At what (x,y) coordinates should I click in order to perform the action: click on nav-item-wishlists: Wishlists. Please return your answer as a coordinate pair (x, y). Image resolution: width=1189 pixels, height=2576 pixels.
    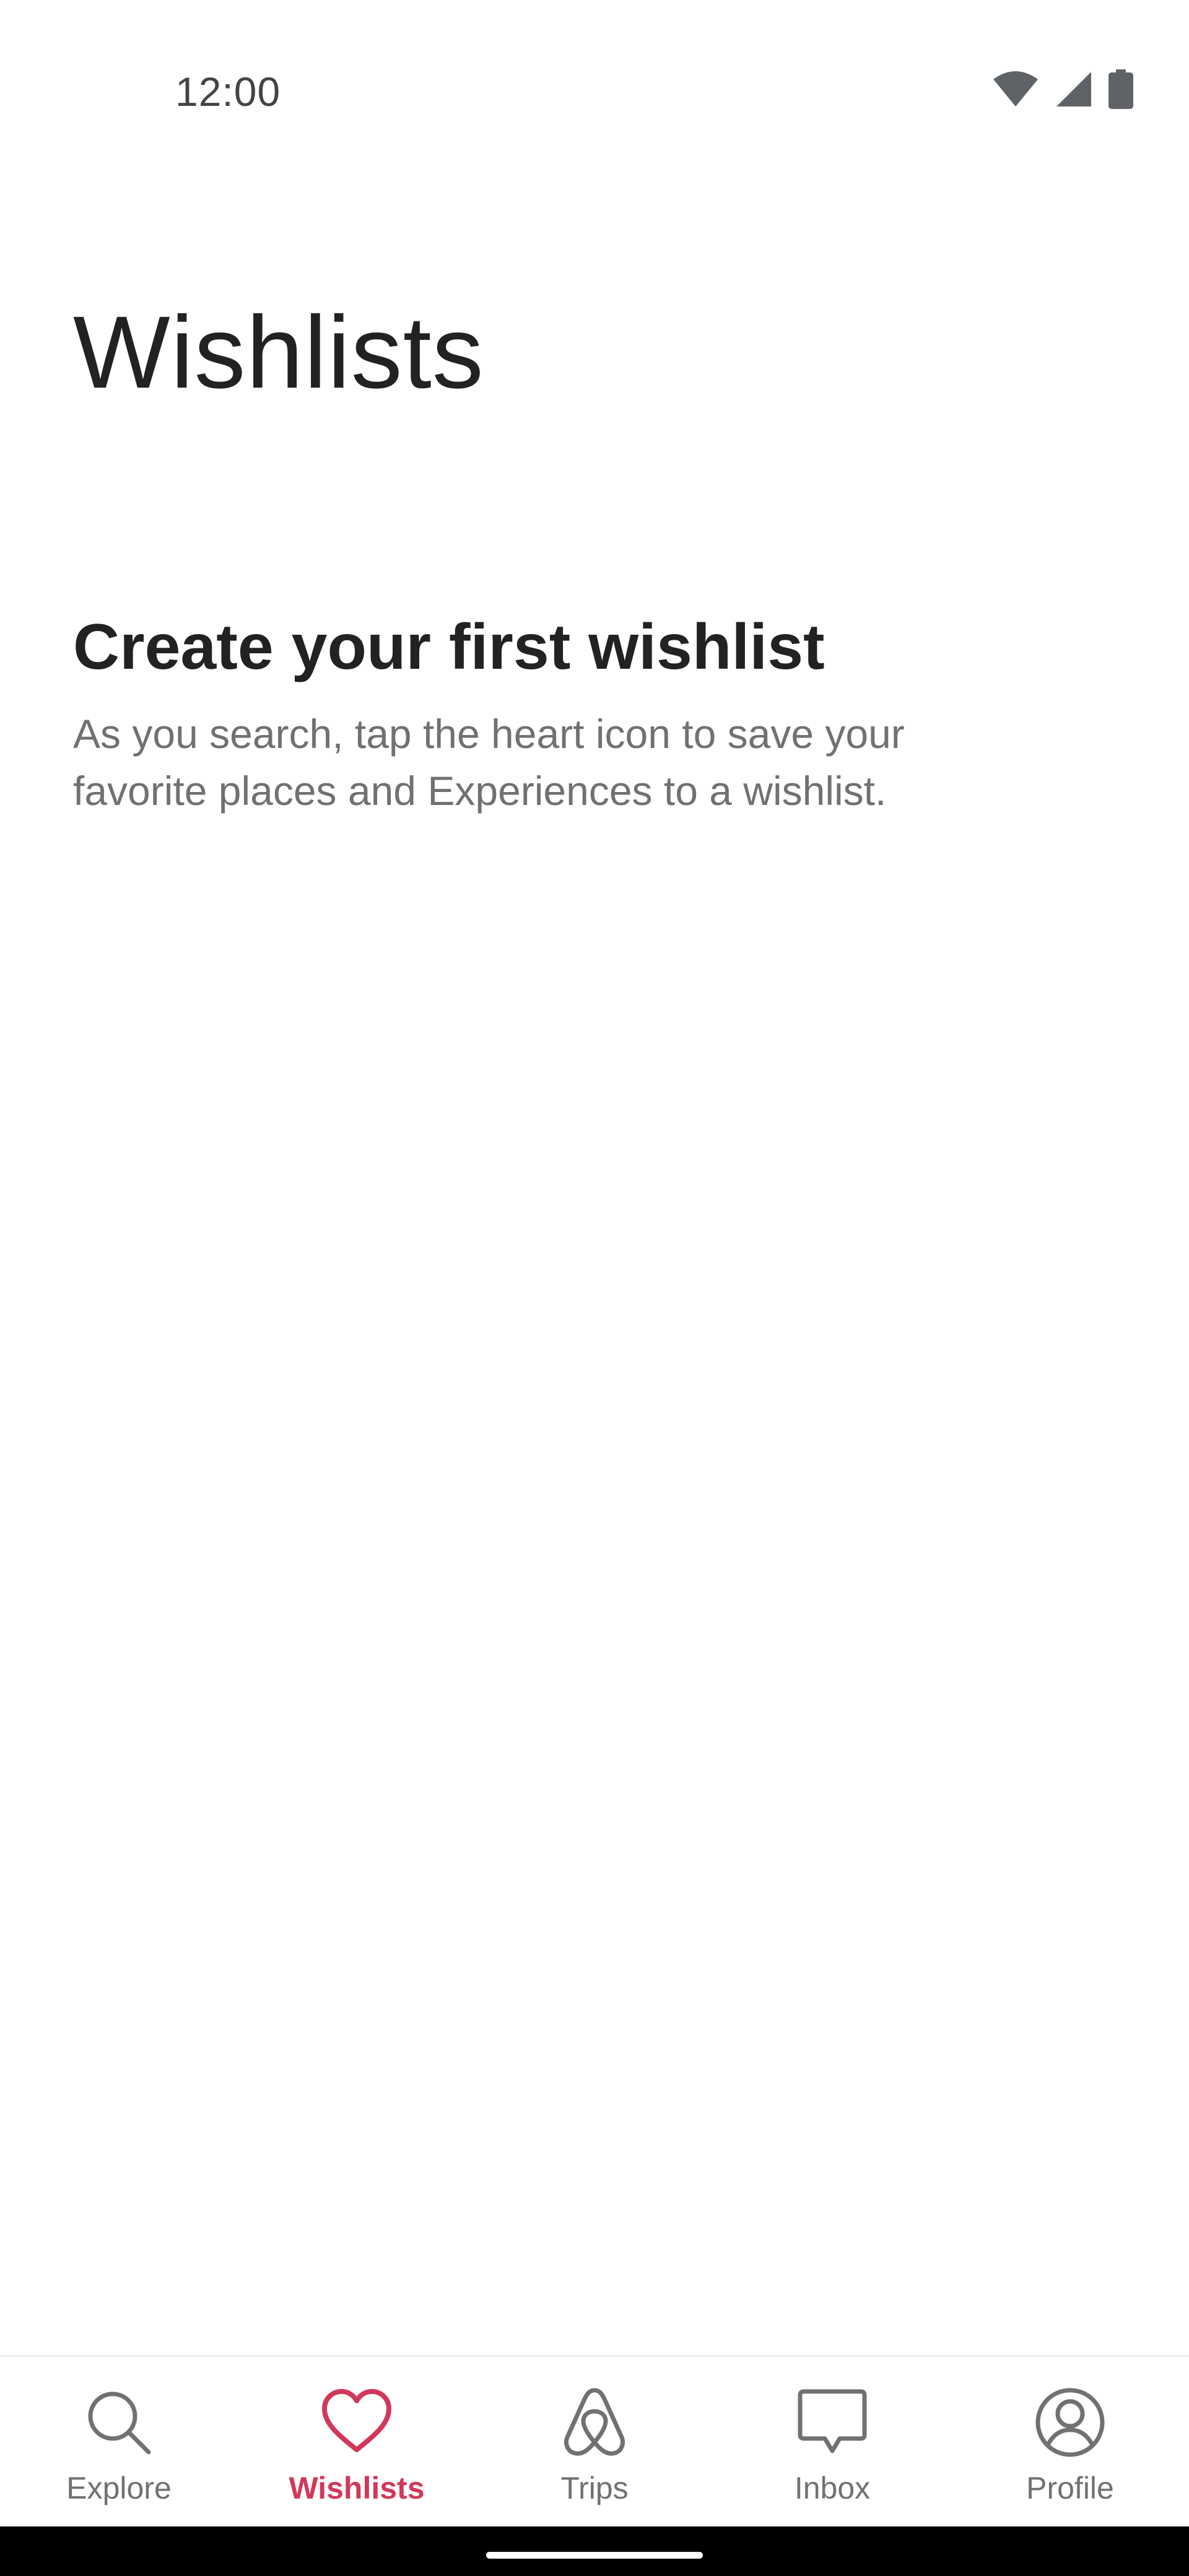
    Looking at the image, I should click on (357, 2441).